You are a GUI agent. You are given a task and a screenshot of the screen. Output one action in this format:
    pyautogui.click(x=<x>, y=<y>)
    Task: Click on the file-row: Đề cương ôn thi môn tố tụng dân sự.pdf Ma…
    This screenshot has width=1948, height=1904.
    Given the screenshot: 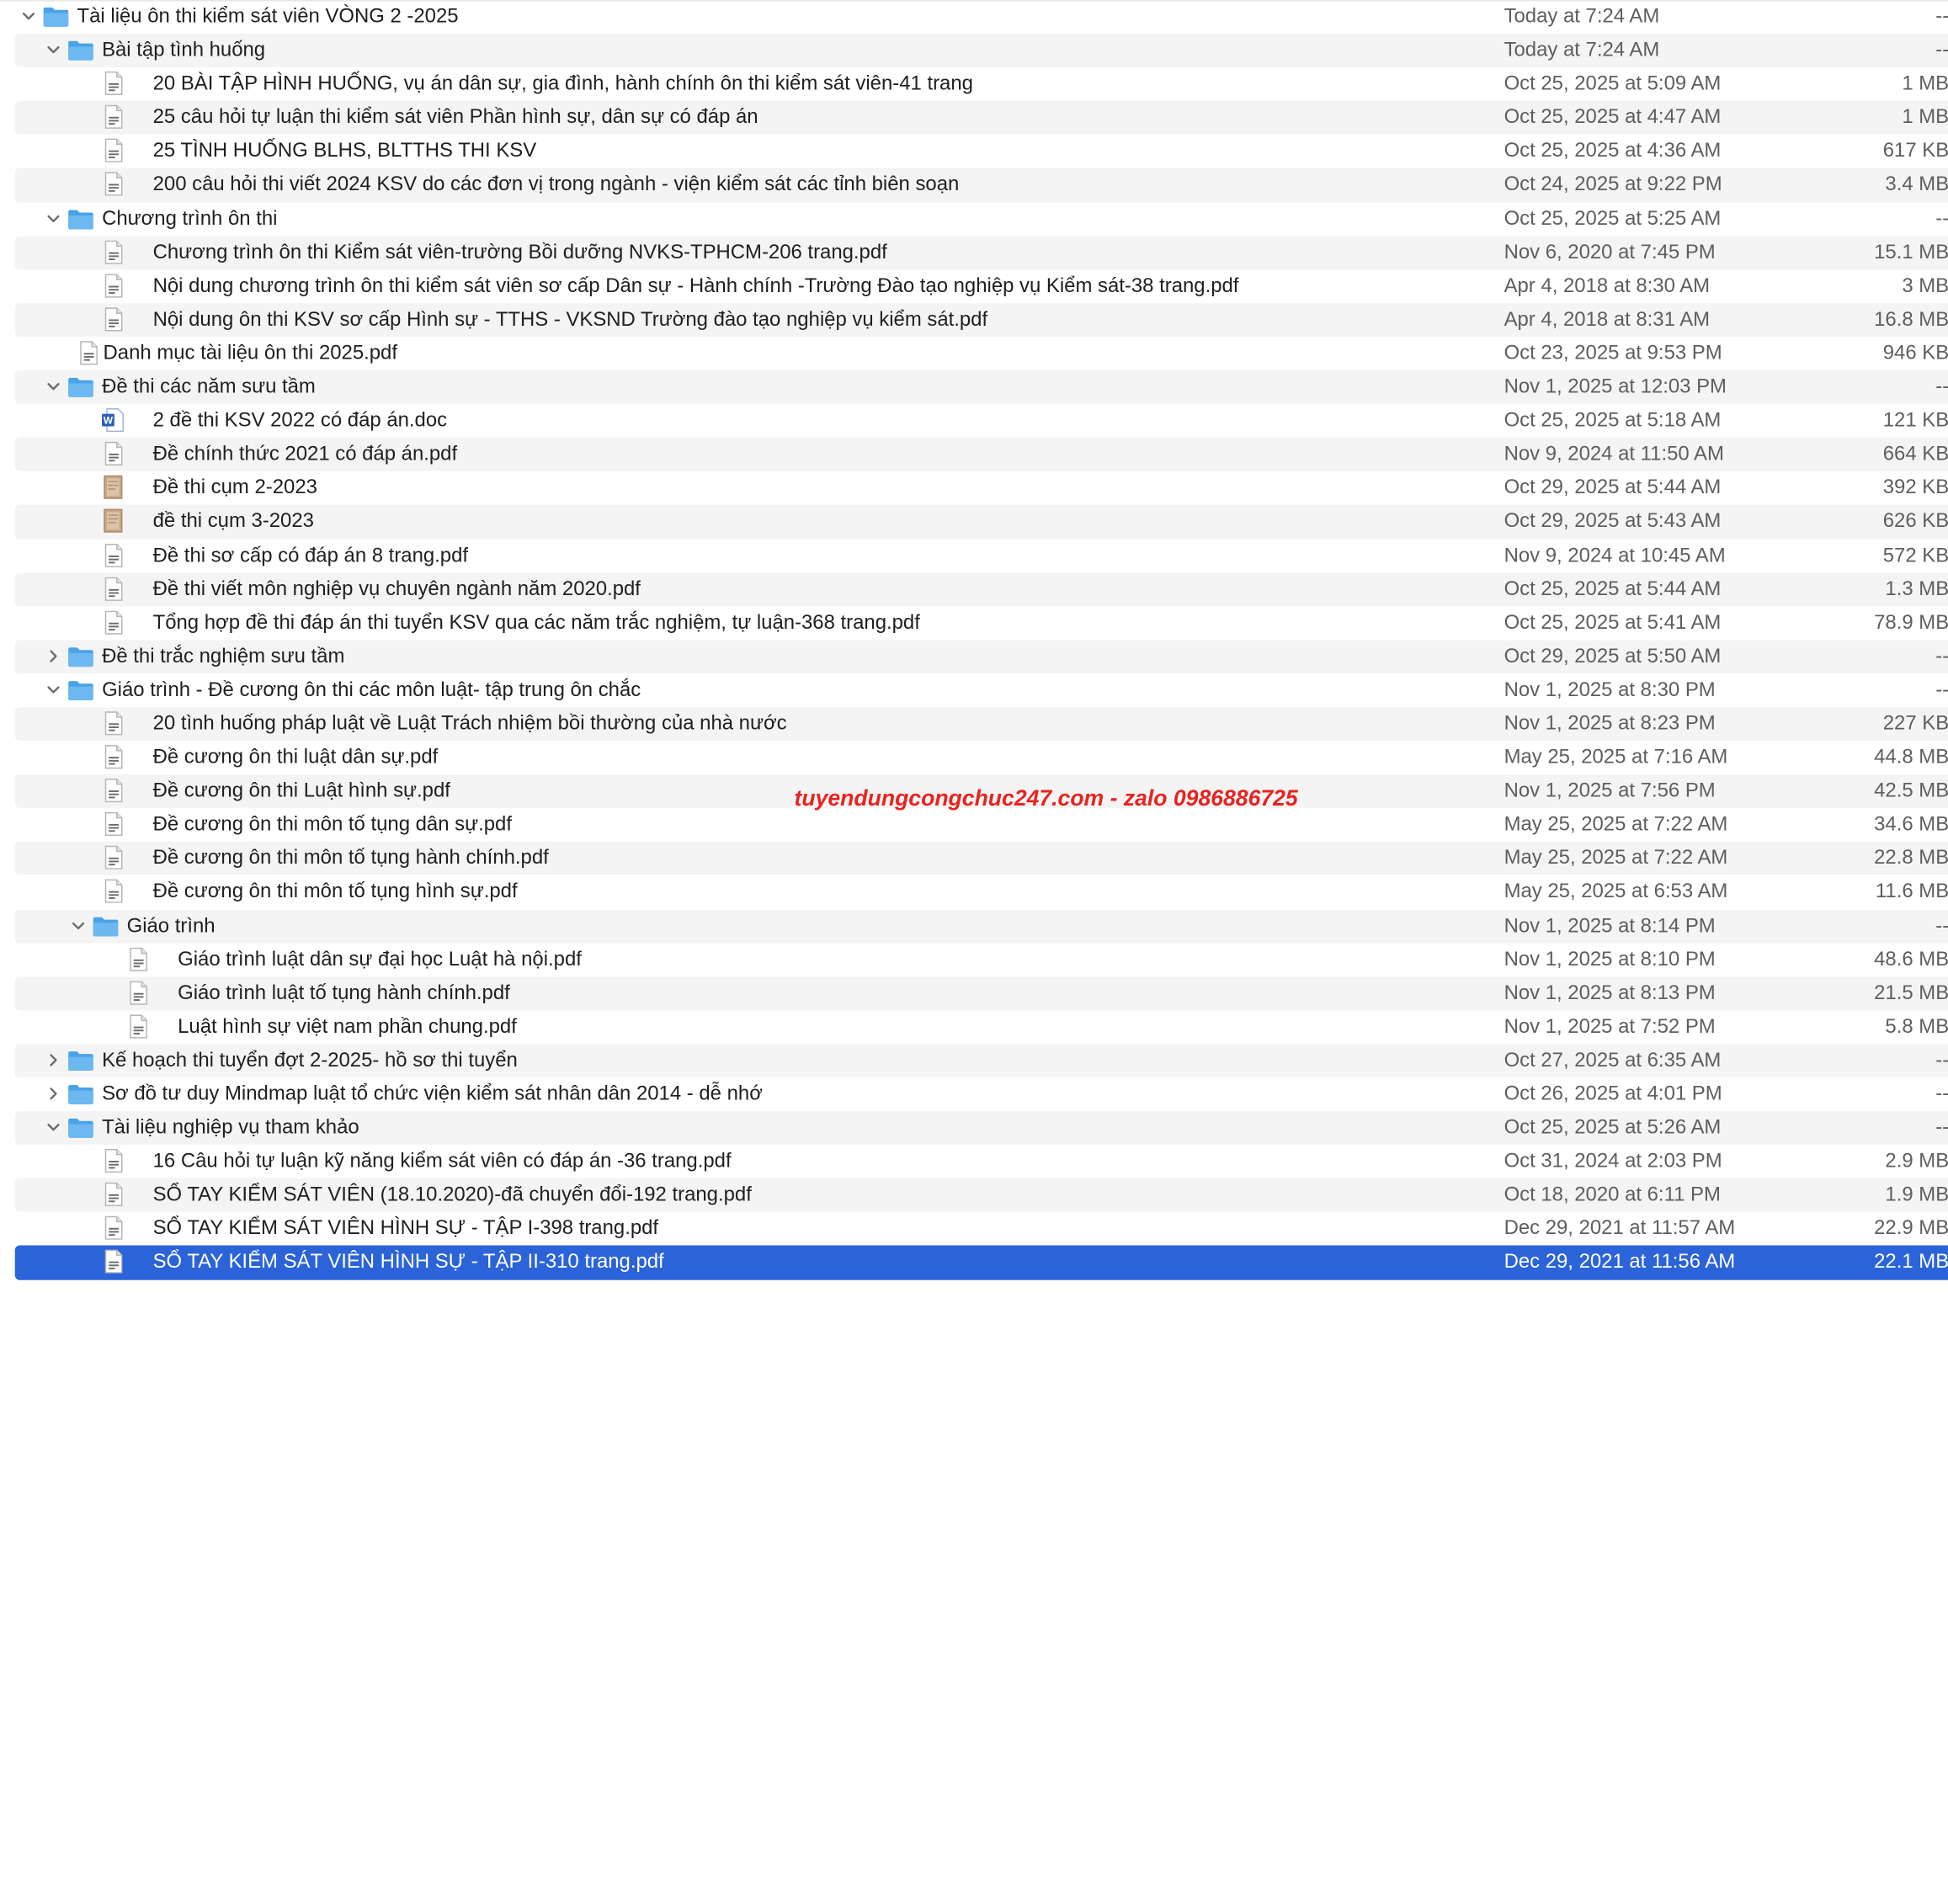 What is the action you would take?
    pyautogui.click(x=974, y=825)
    